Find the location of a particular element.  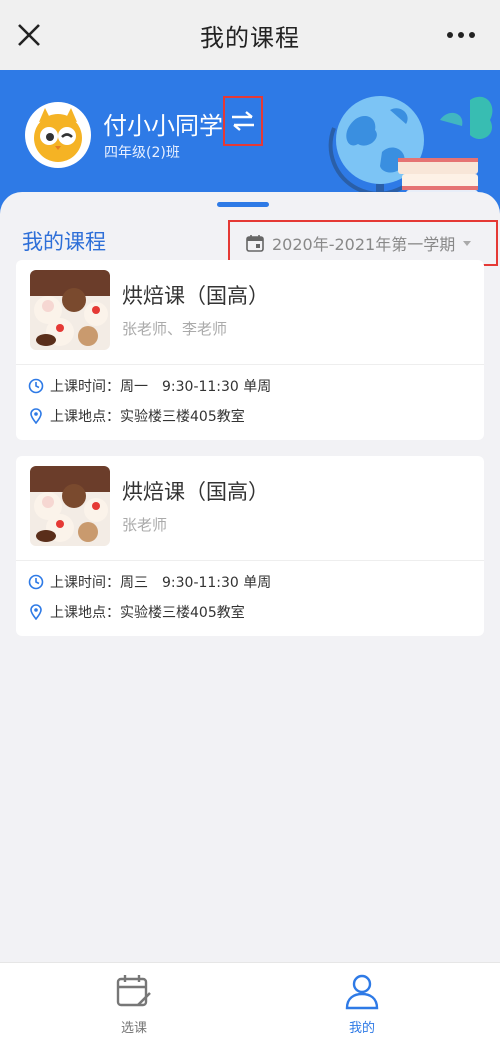

calendar-icon is located at coordinates (255, 243).